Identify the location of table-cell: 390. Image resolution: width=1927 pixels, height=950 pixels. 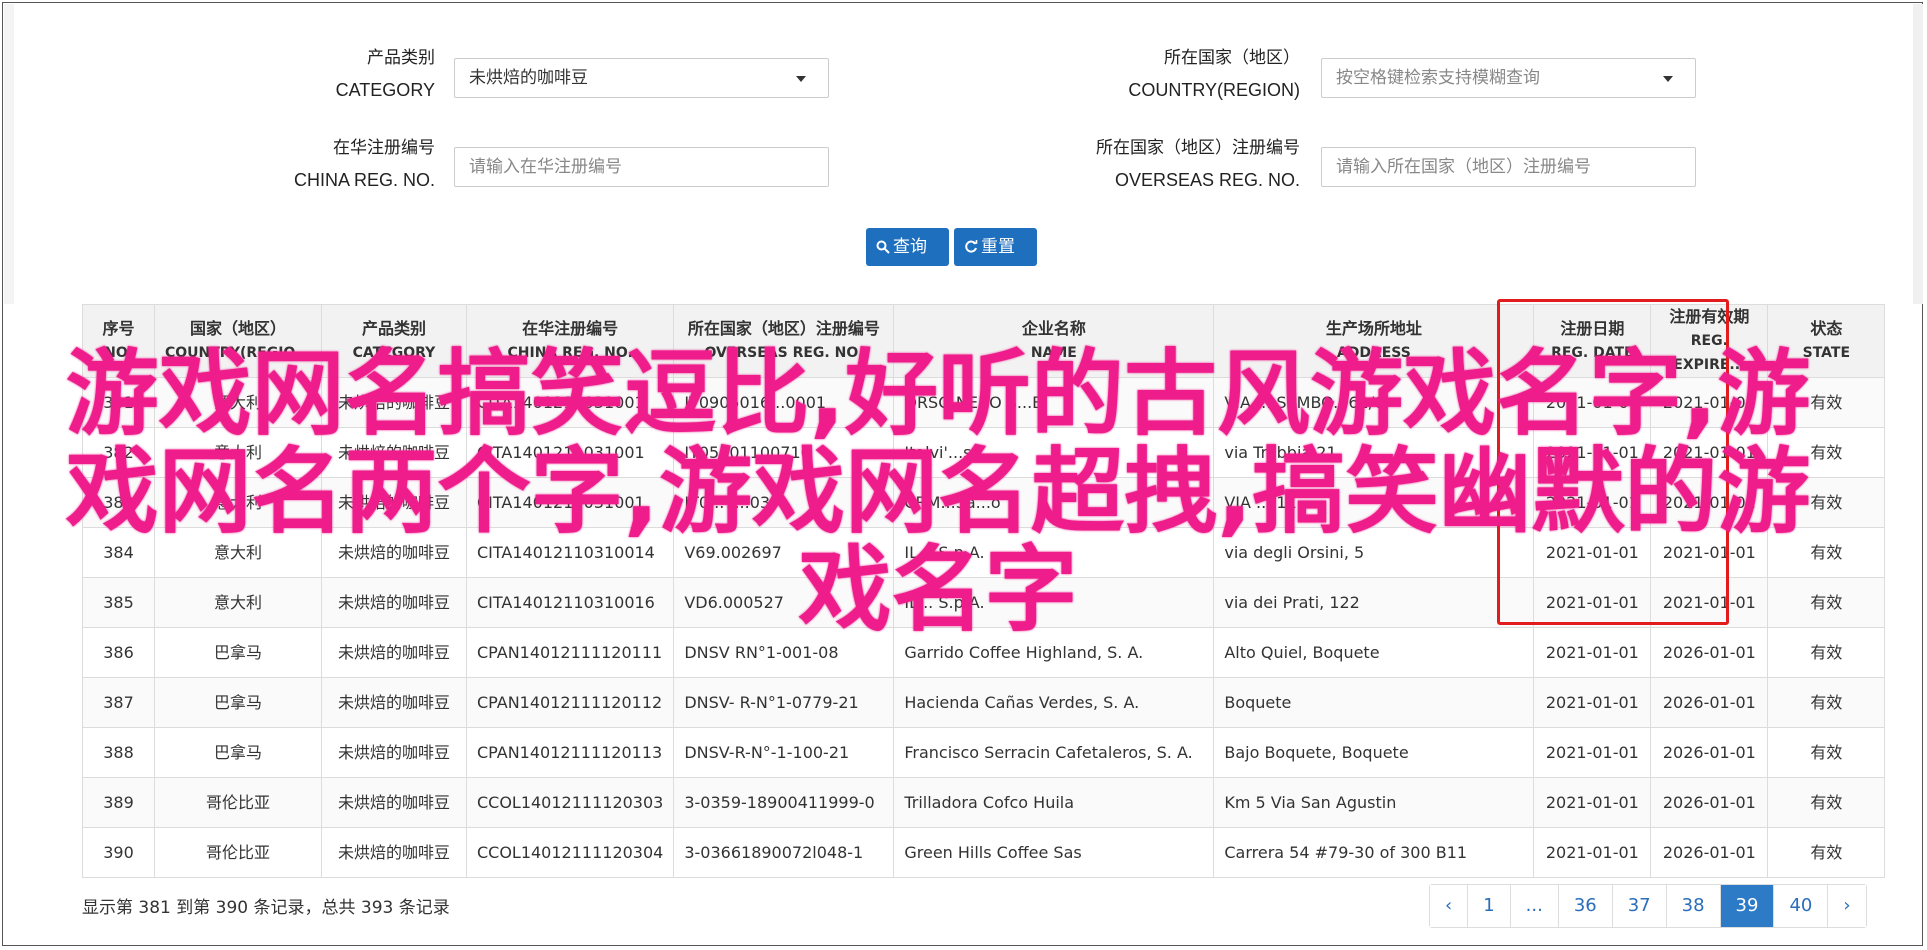
(118, 852).